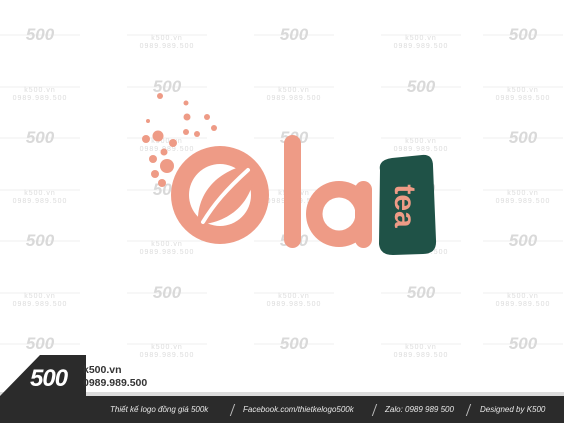  What do you see at coordinates (102, 370) in the screenshot?
I see `brand-site: k500.vn` at bounding box center [102, 370].